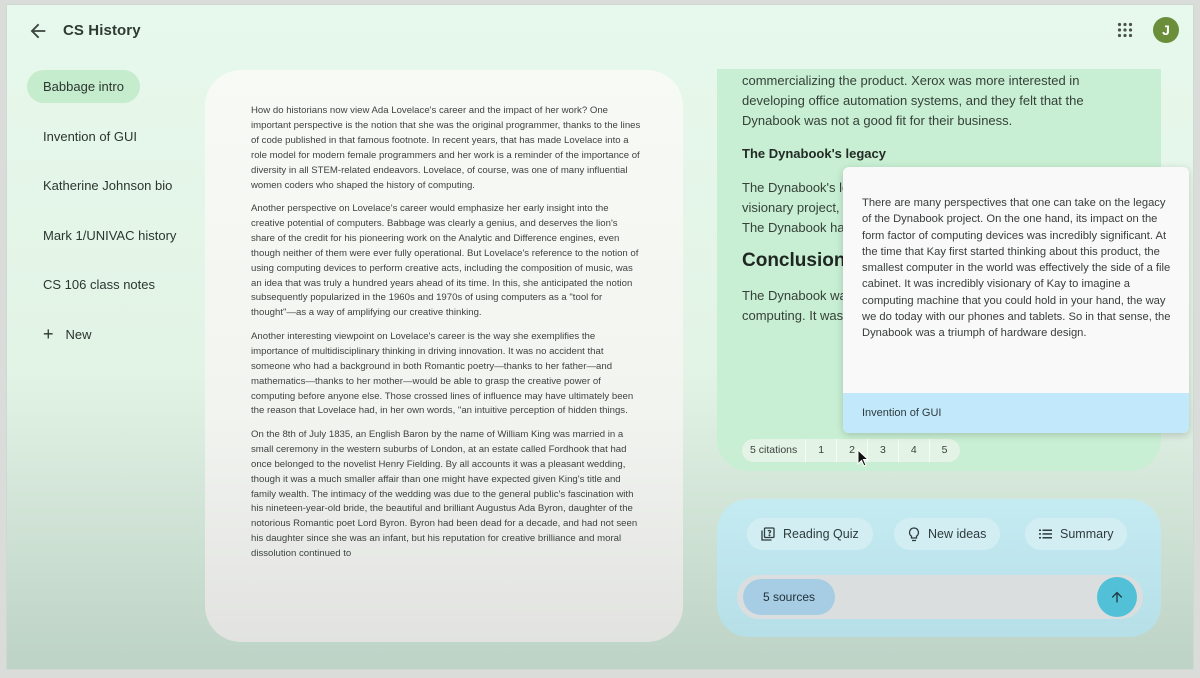  What do you see at coordinates (821, 534) in the screenshot?
I see `reading-quiz-label: Reading Quiz` at bounding box center [821, 534].